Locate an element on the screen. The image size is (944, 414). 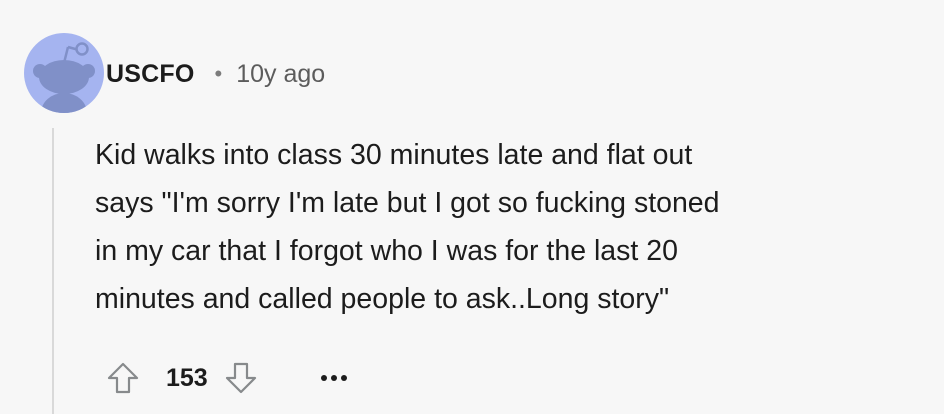
downvote-arrow-icon is located at coordinates (240, 378).